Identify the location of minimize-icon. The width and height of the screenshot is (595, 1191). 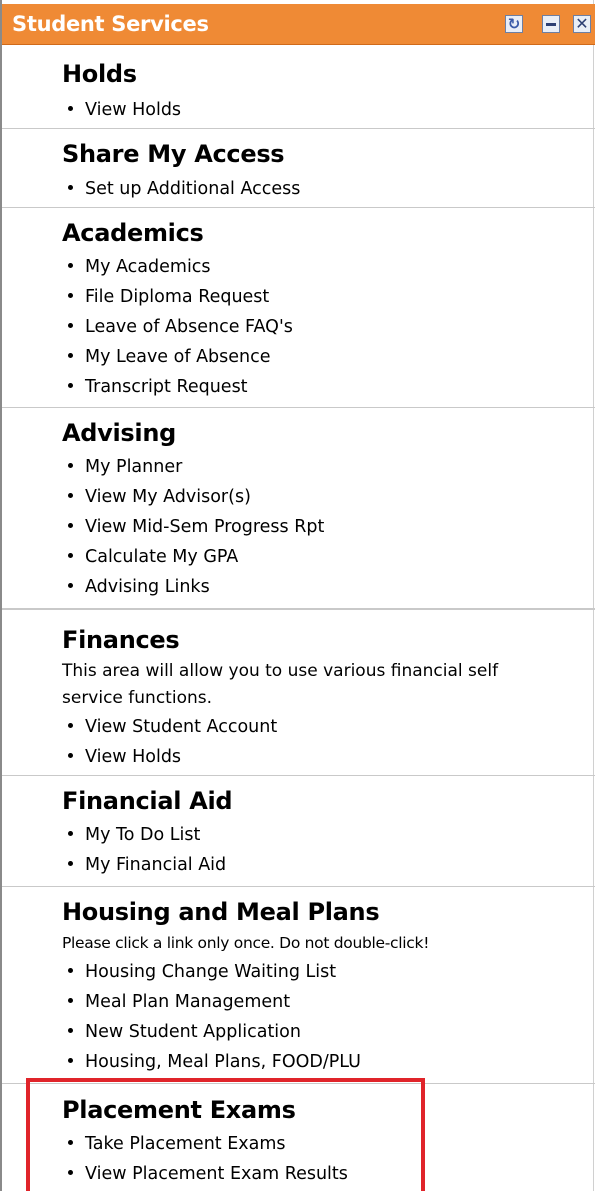
(551, 24).